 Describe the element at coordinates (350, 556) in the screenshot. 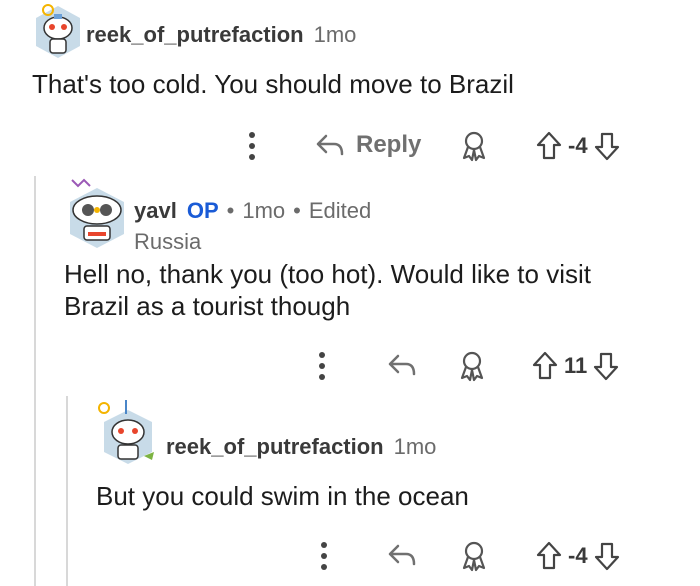

I see `comment-actions: -4` at that location.